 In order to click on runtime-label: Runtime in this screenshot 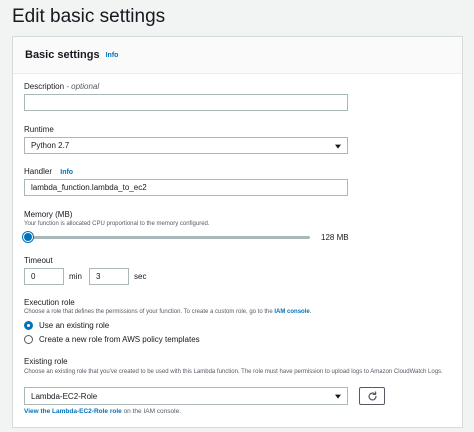, I will do `click(39, 129)`.